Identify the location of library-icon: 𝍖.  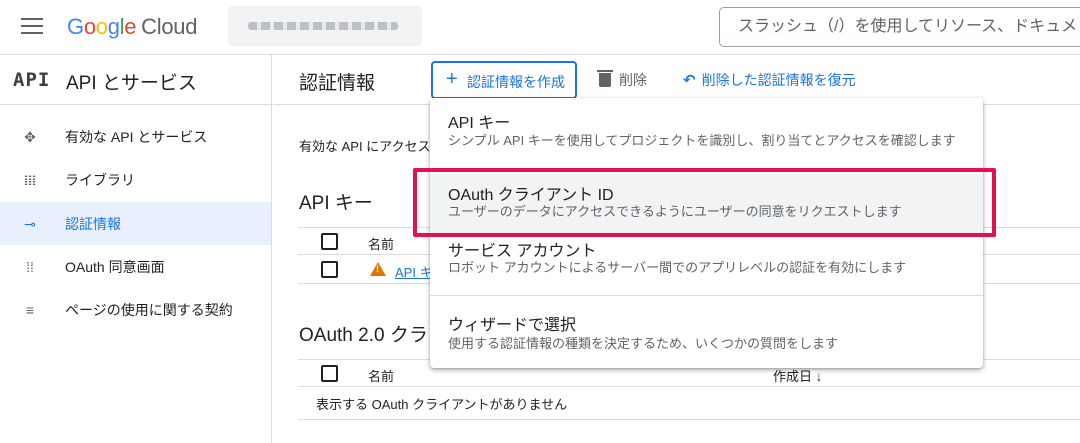
(30, 180).